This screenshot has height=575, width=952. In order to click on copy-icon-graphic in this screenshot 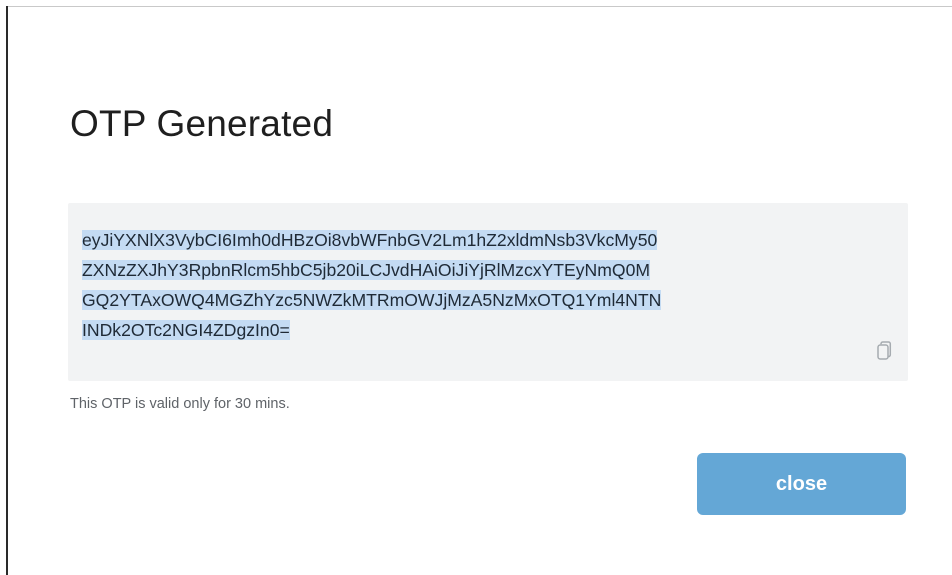, I will do `click(884, 350)`.